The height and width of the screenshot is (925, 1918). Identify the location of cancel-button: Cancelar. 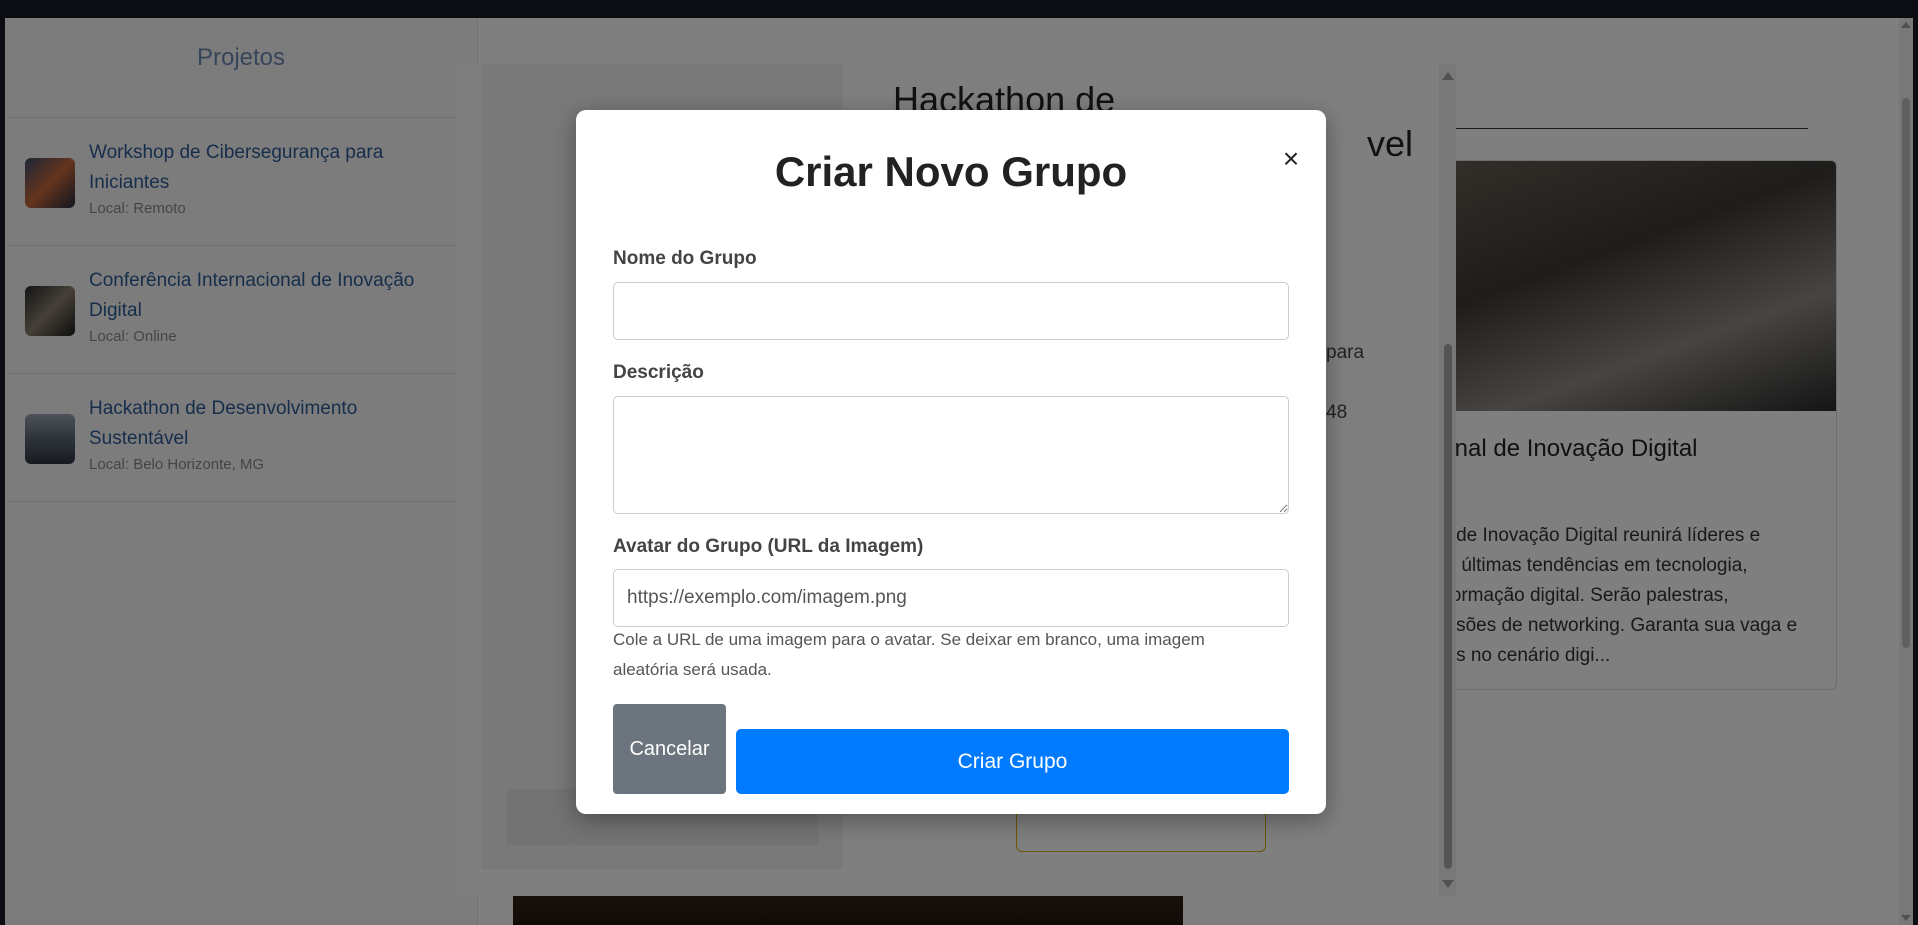
(669, 749).